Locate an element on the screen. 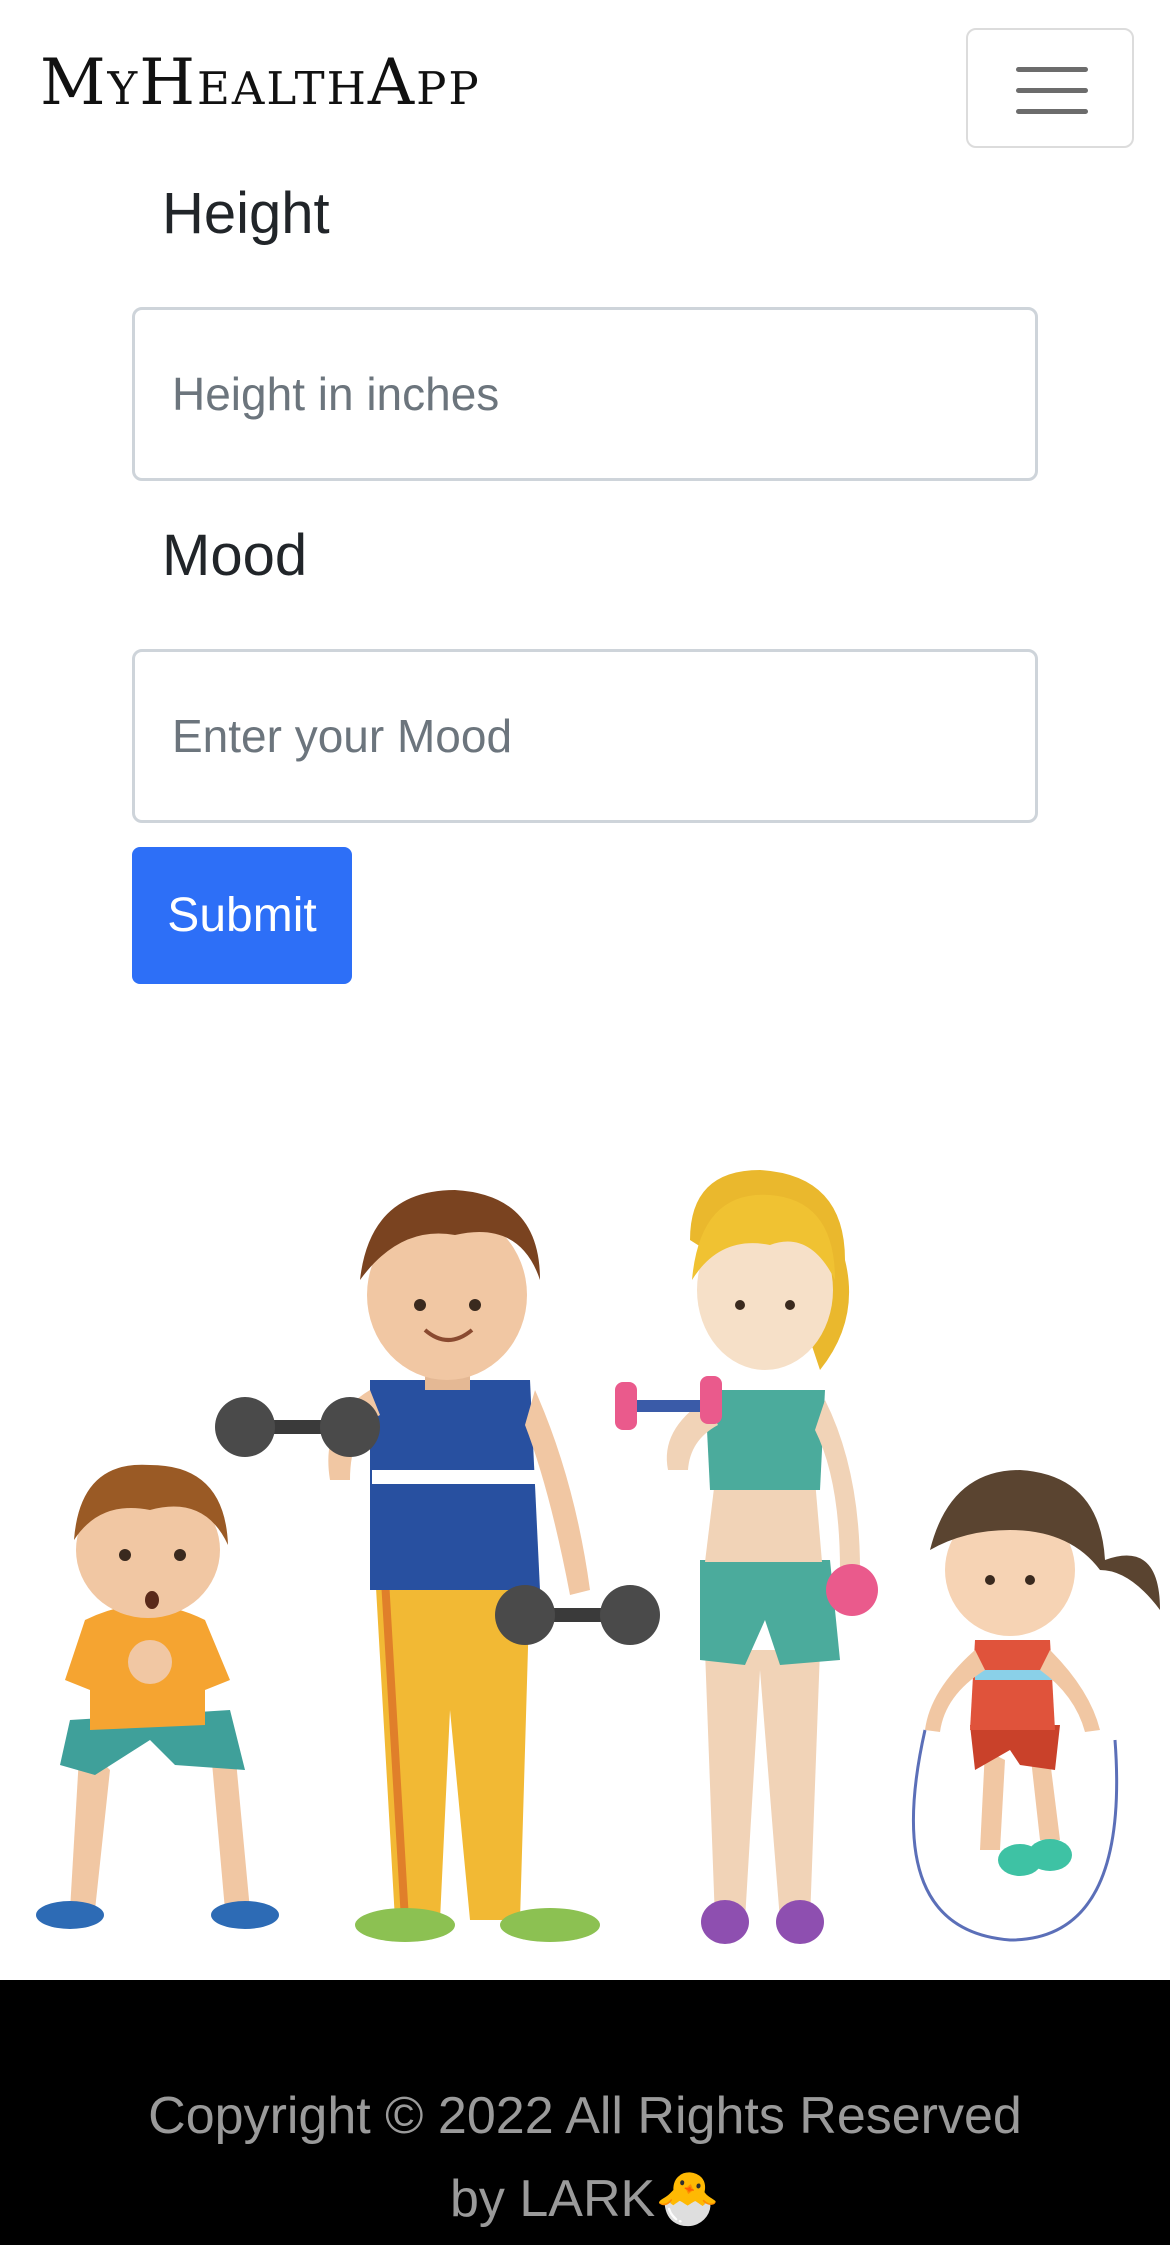 The width and height of the screenshot is (1170, 2245). footer-credit: by LARK🐣 is located at coordinates (585, 2198).